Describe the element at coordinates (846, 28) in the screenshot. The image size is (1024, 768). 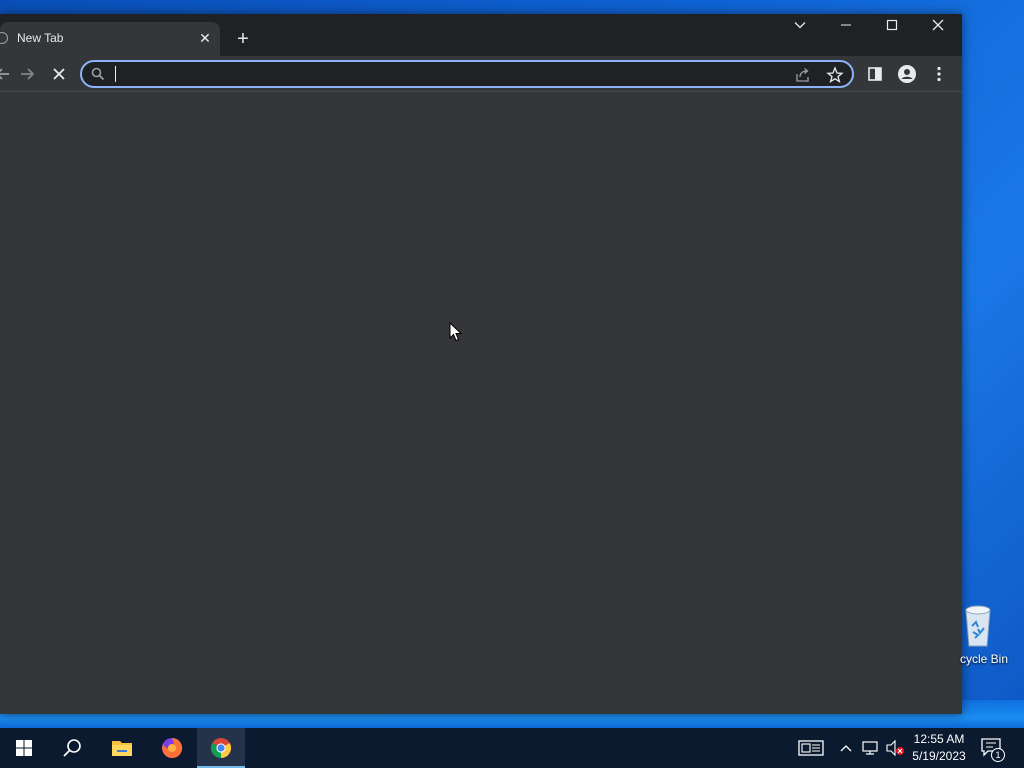
I see `minimize-button` at that location.